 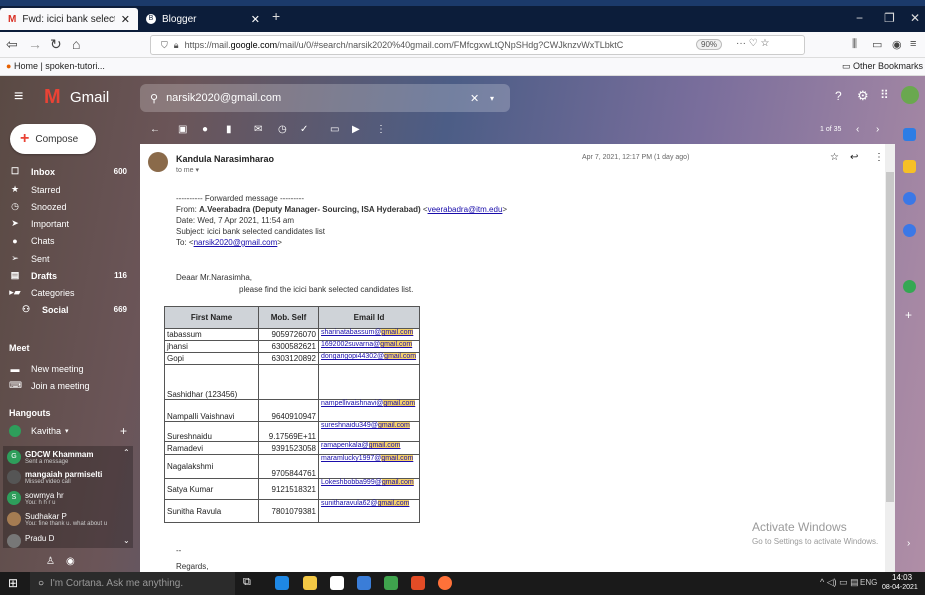 I want to click on scrollbar-thumb, so click(x=890, y=337).